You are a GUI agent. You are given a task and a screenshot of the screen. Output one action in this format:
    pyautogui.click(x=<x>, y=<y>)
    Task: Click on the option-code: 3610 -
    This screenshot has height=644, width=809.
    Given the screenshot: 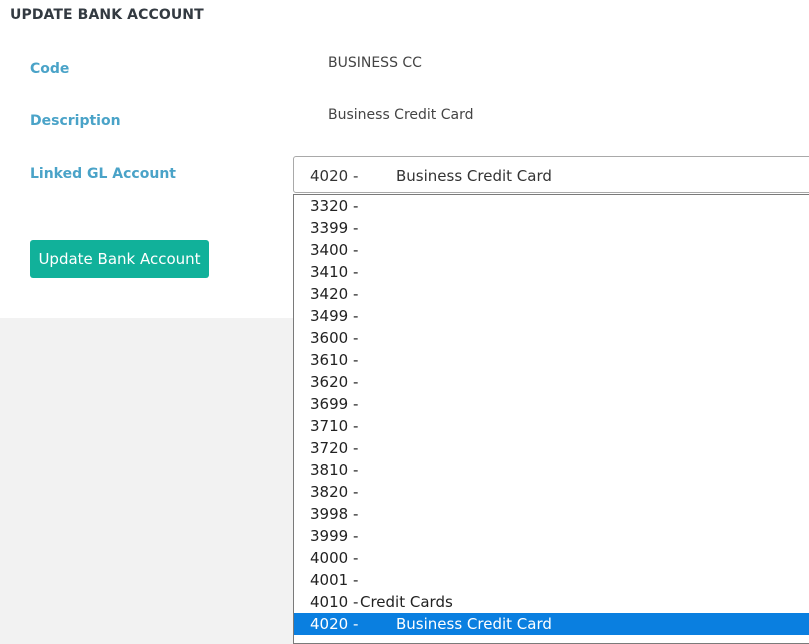 What is the action you would take?
    pyautogui.click(x=334, y=360)
    